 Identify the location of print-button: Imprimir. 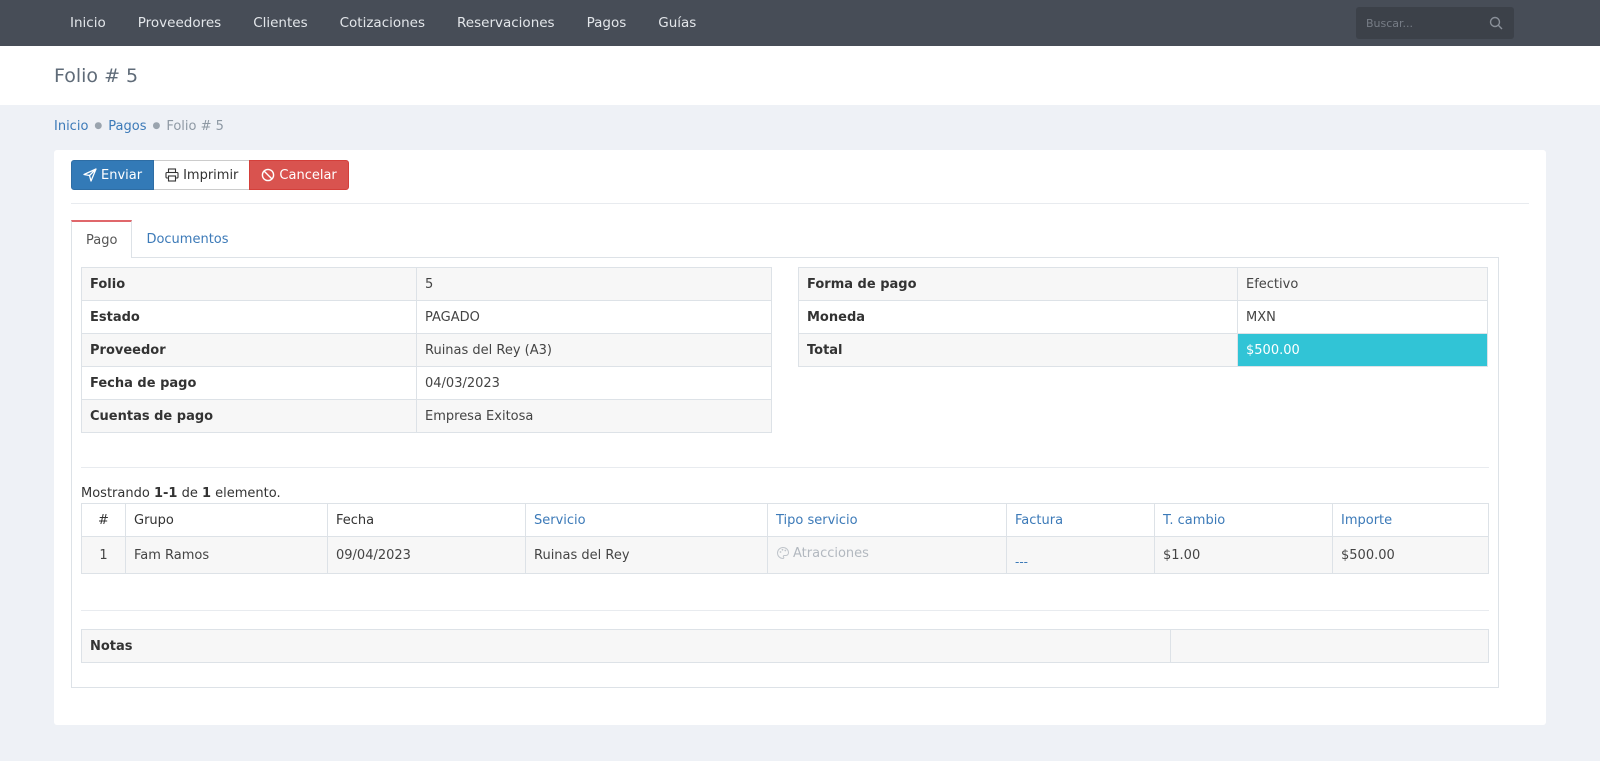
(202, 175).